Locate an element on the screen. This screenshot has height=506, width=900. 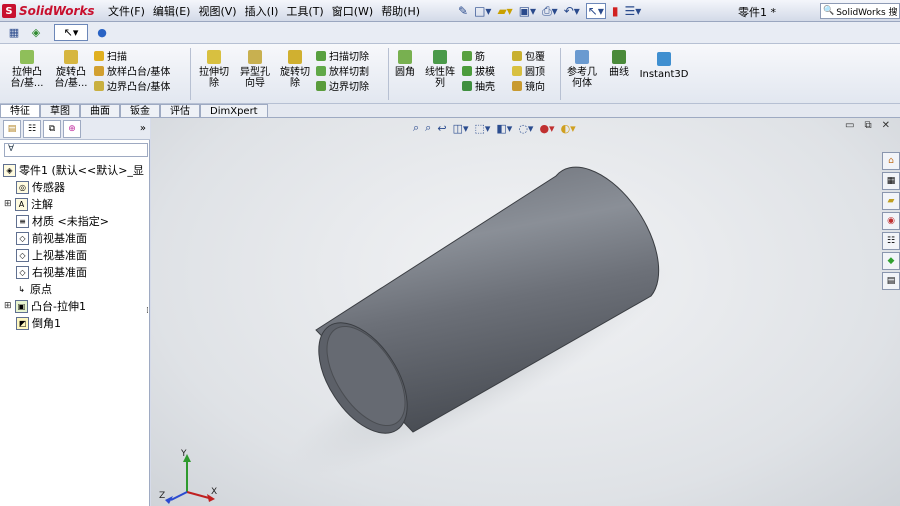
feature-small-group-2: 包覆 圆顶 镜向 is located at coordinates (535, 70).